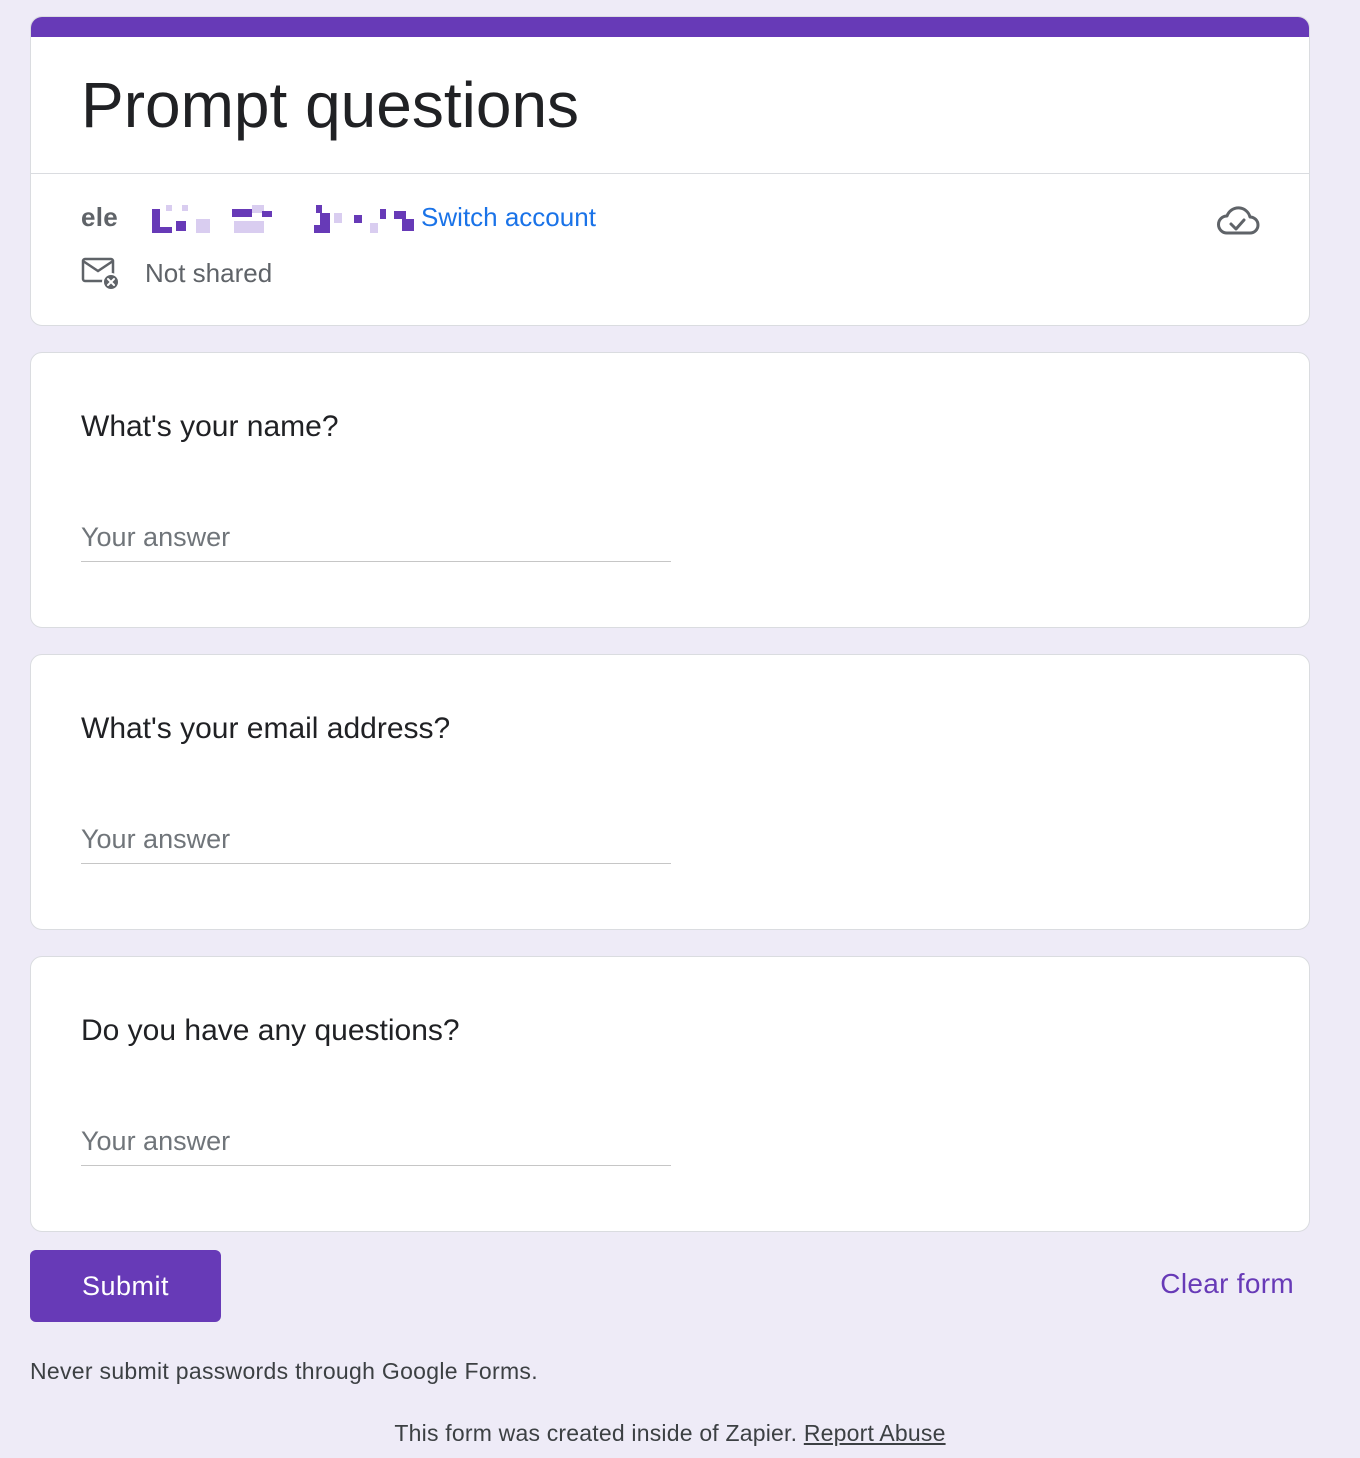  I want to click on submit-button: Submit, so click(125, 1286).